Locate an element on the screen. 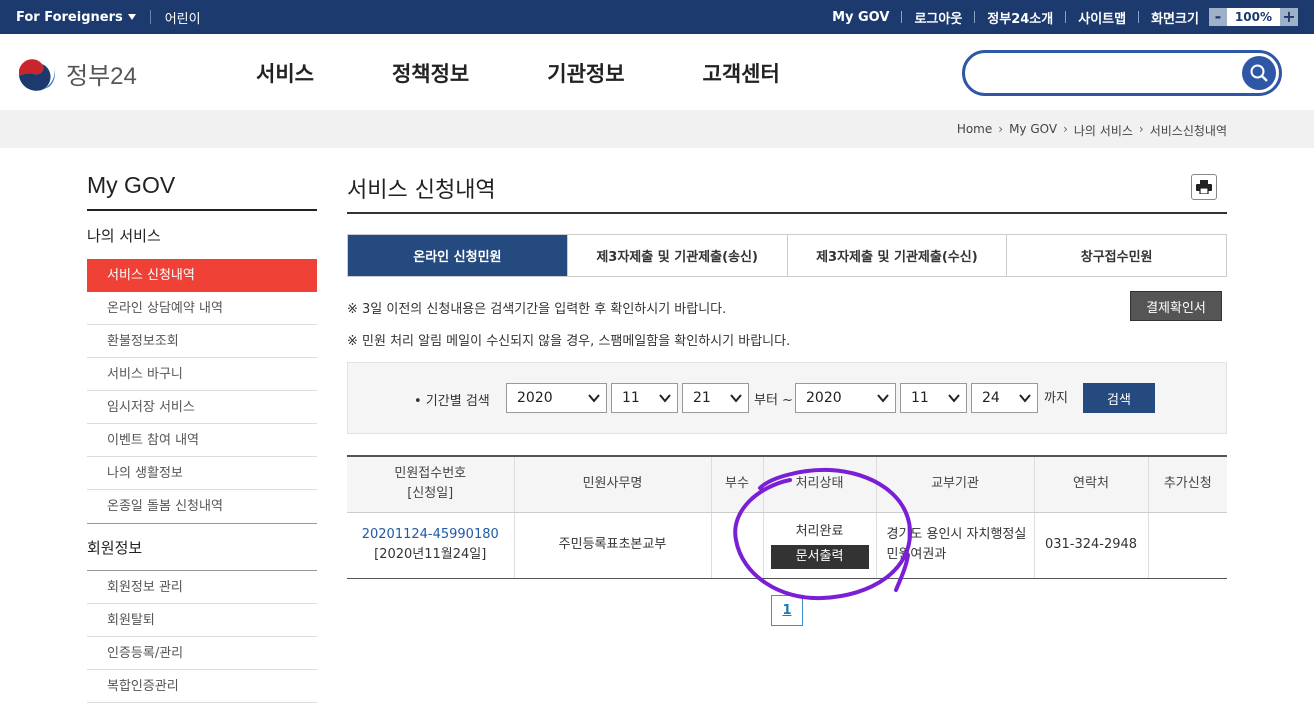 This screenshot has height=718, width=1314. printer-icon is located at coordinates (1204, 187).